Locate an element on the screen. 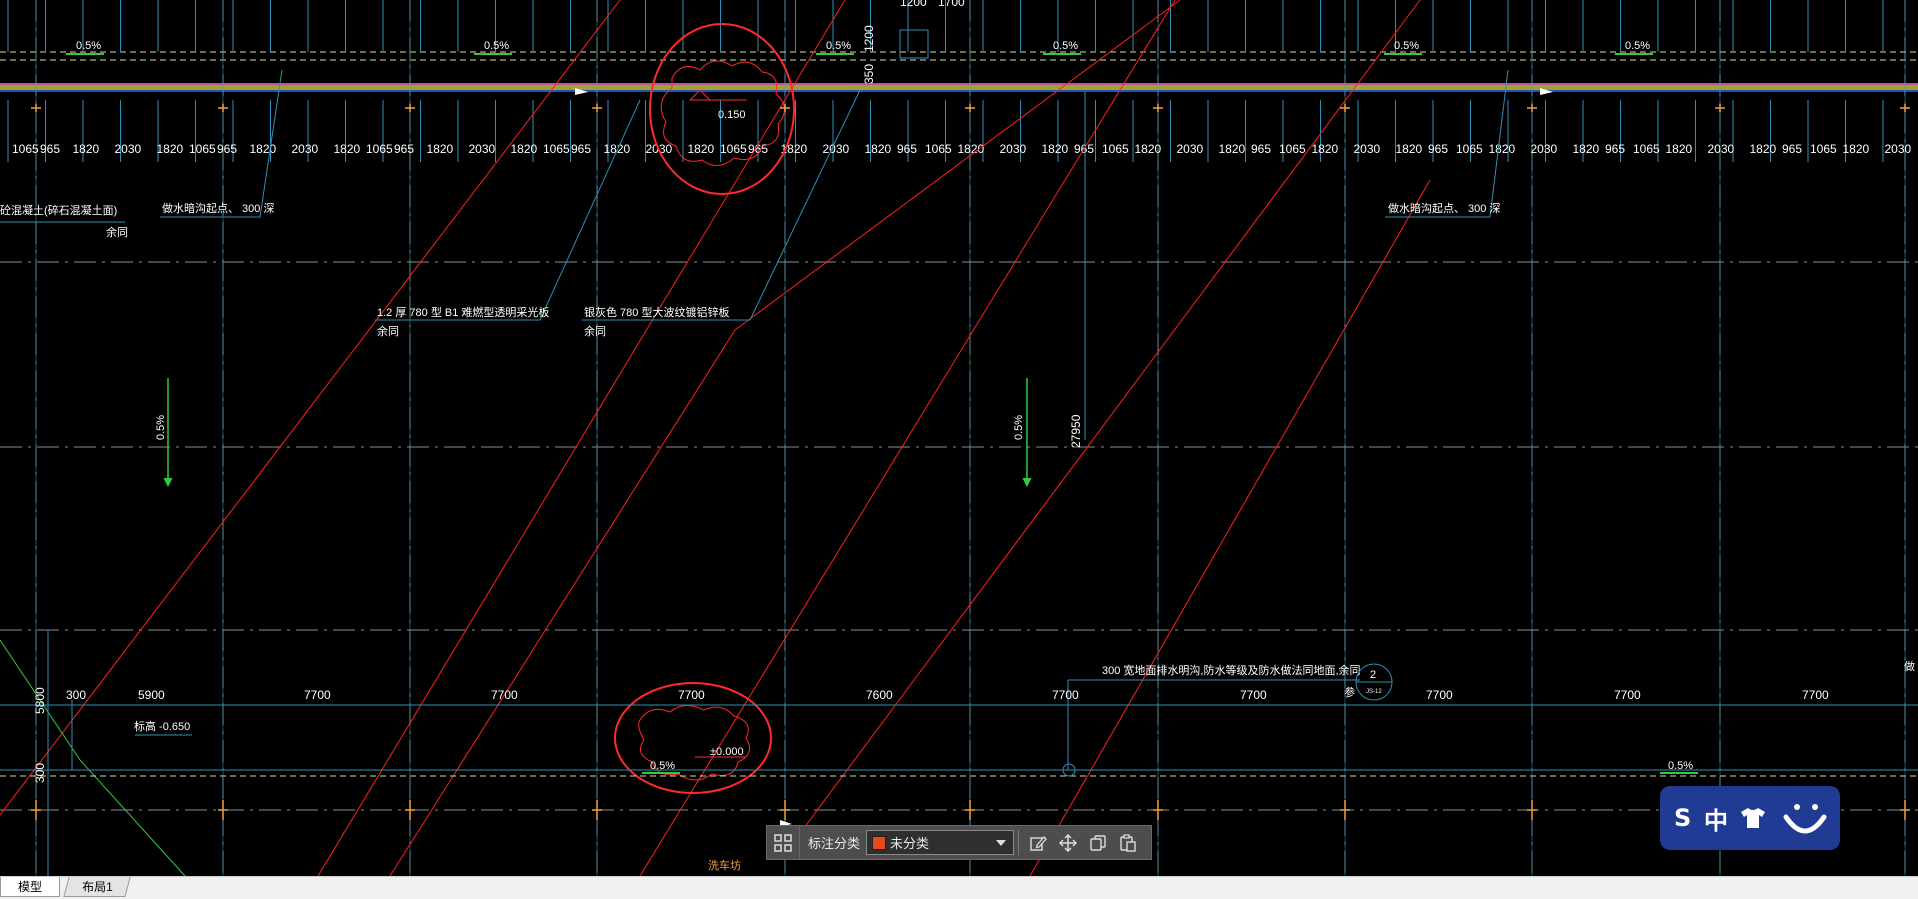 This screenshot has width=1918, height=899. edit-icon is located at coordinates (1038, 843).